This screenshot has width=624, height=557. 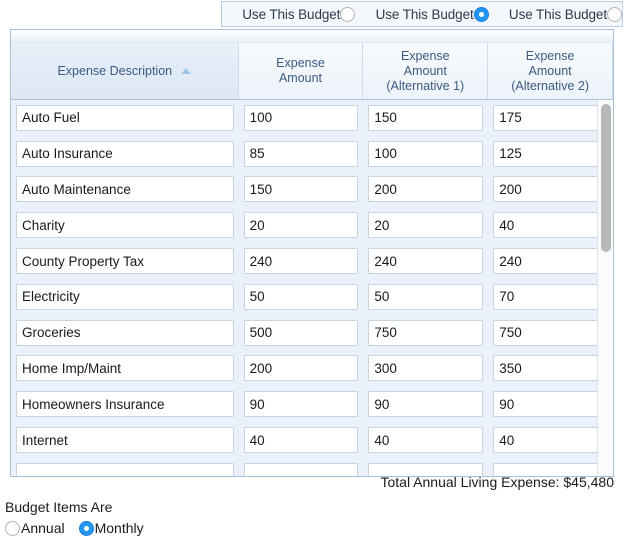 What do you see at coordinates (43, 528) in the screenshot?
I see `budget-items-annual-label: Annual` at bounding box center [43, 528].